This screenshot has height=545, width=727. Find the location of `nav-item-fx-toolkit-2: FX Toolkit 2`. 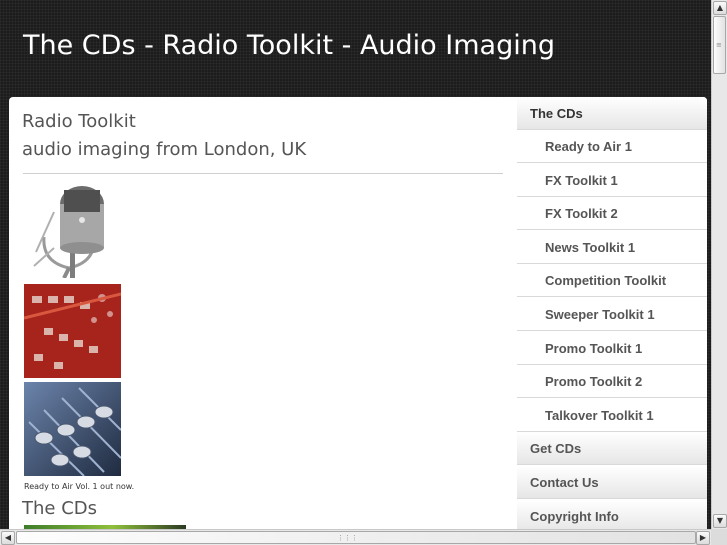

nav-item-fx-toolkit-2: FX Toolkit 2 is located at coordinates (612, 213).